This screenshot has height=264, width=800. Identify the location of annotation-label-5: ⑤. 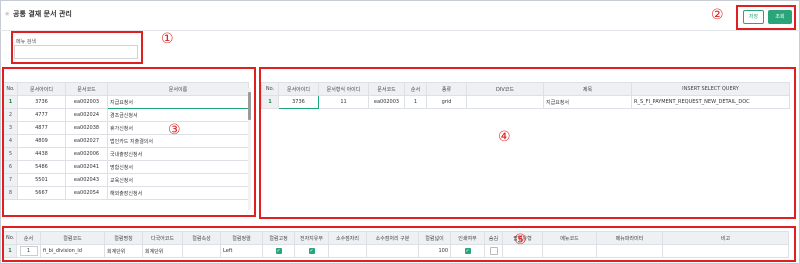
(520, 240).